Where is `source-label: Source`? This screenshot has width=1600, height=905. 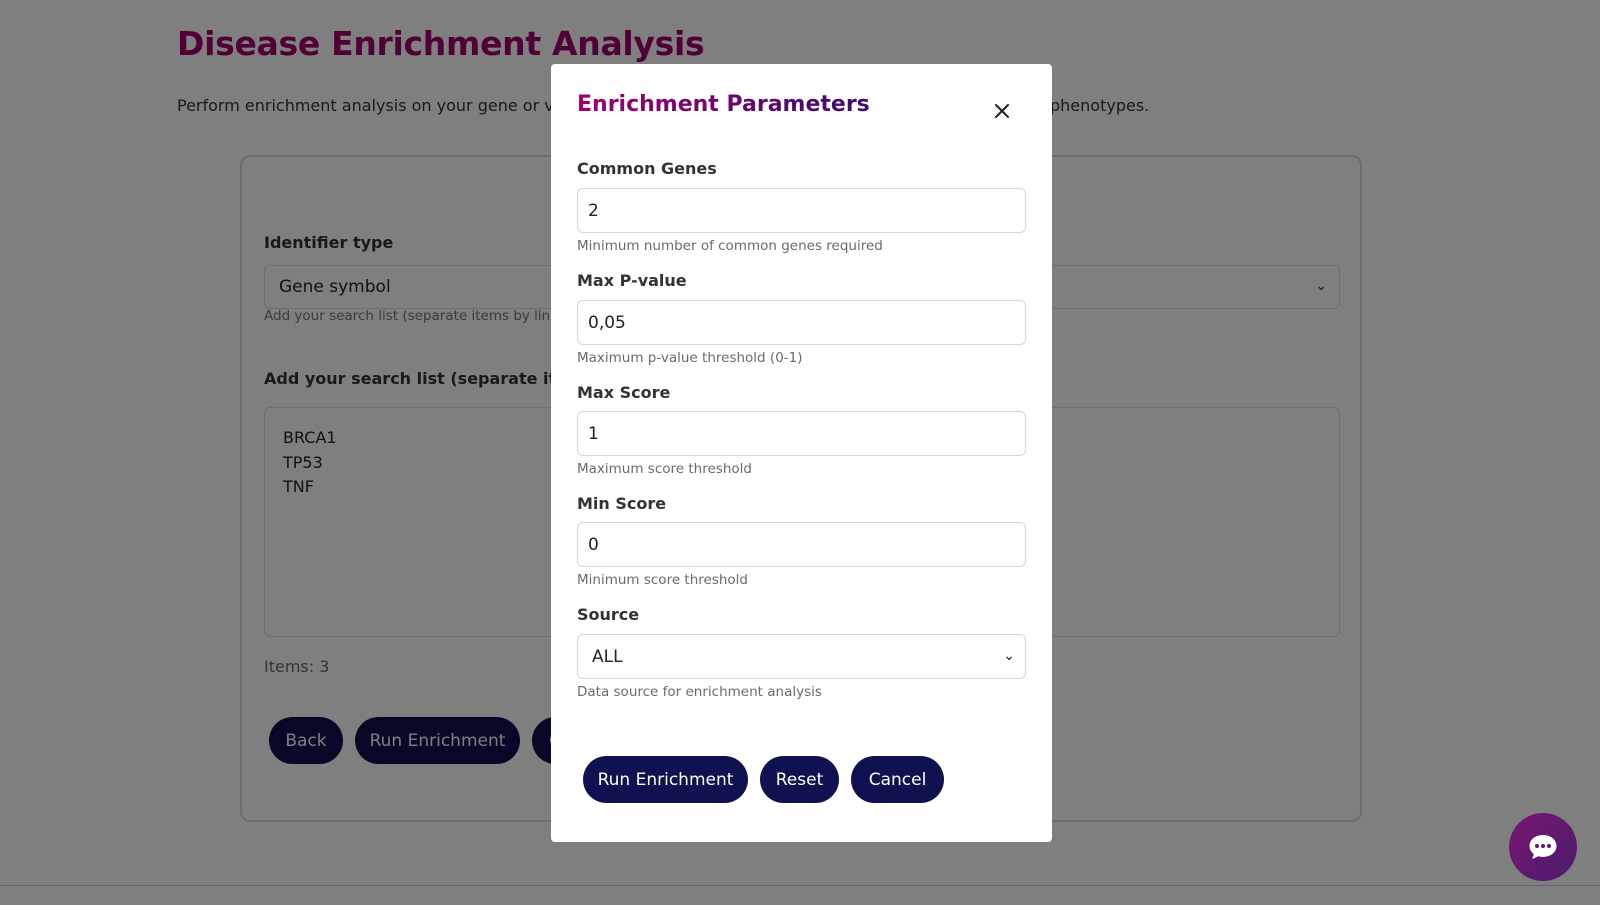 source-label: Source is located at coordinates (608, 614).